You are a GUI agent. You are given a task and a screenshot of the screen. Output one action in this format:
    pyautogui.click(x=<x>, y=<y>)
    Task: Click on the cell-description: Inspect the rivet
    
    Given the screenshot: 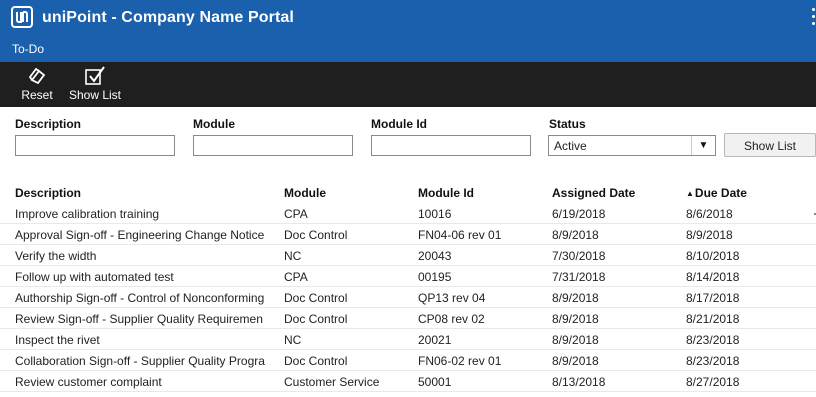 What is the action you would take?
    pyautogui.click(x=57, y=340)
    